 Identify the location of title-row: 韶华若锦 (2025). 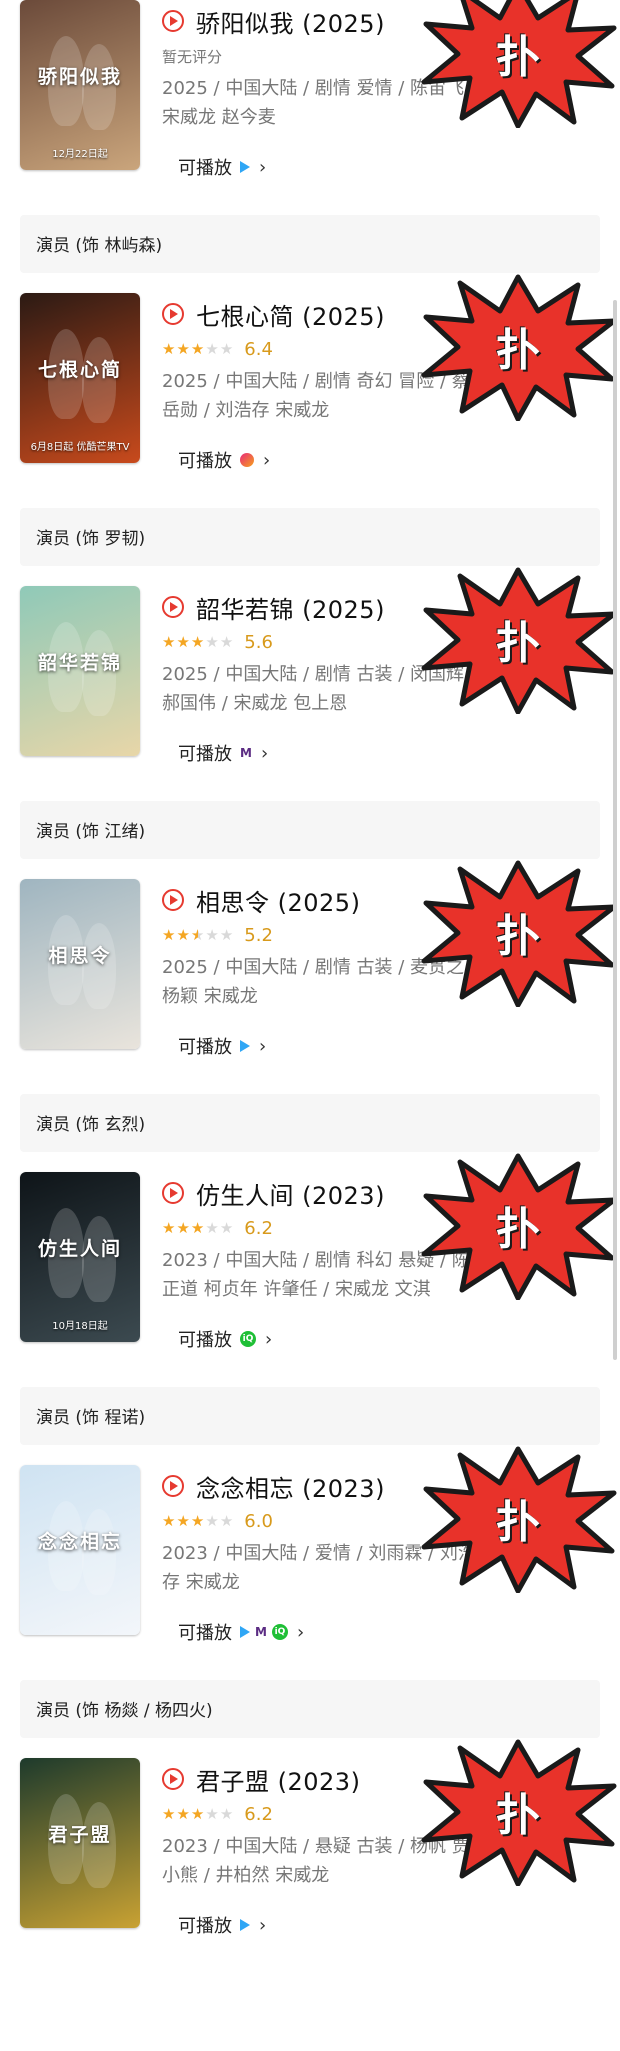
(273, 607).